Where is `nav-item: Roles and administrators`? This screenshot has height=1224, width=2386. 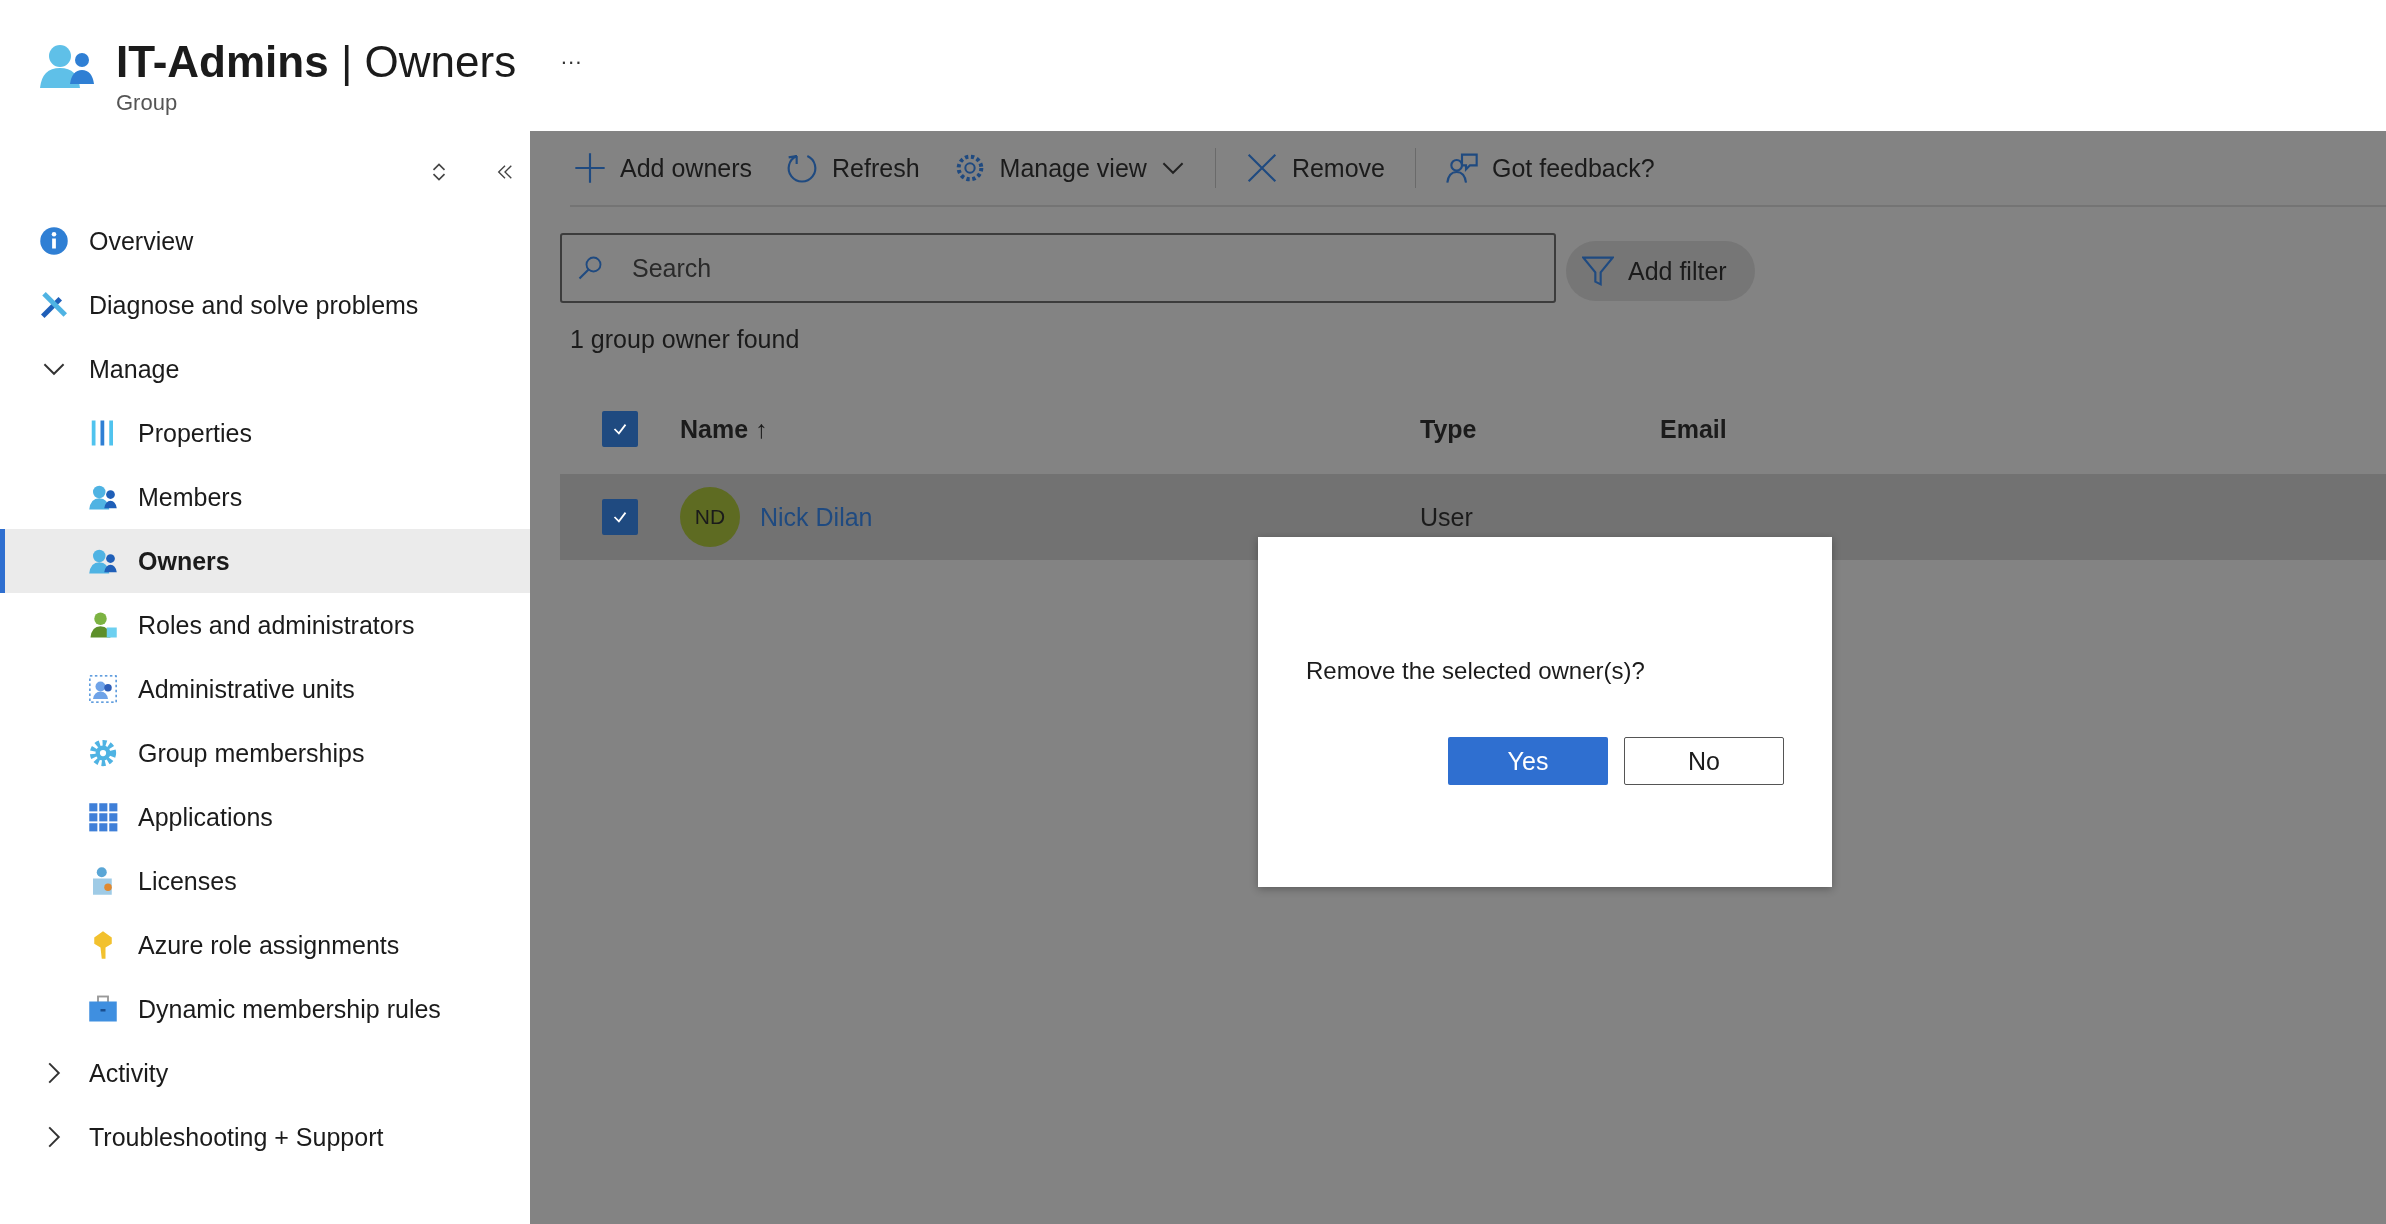 nav-item: Roles and administrators is located at coordinates (265, 625).